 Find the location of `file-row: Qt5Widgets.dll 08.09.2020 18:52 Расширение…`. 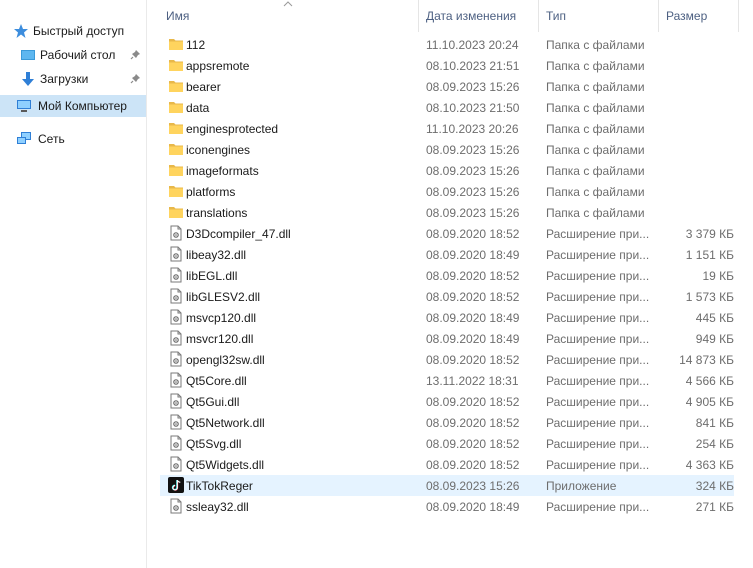

file-row: Qt5Widgets.dll 08.09.2020 18:52 Расширение… is located at coordinates (447, 464).